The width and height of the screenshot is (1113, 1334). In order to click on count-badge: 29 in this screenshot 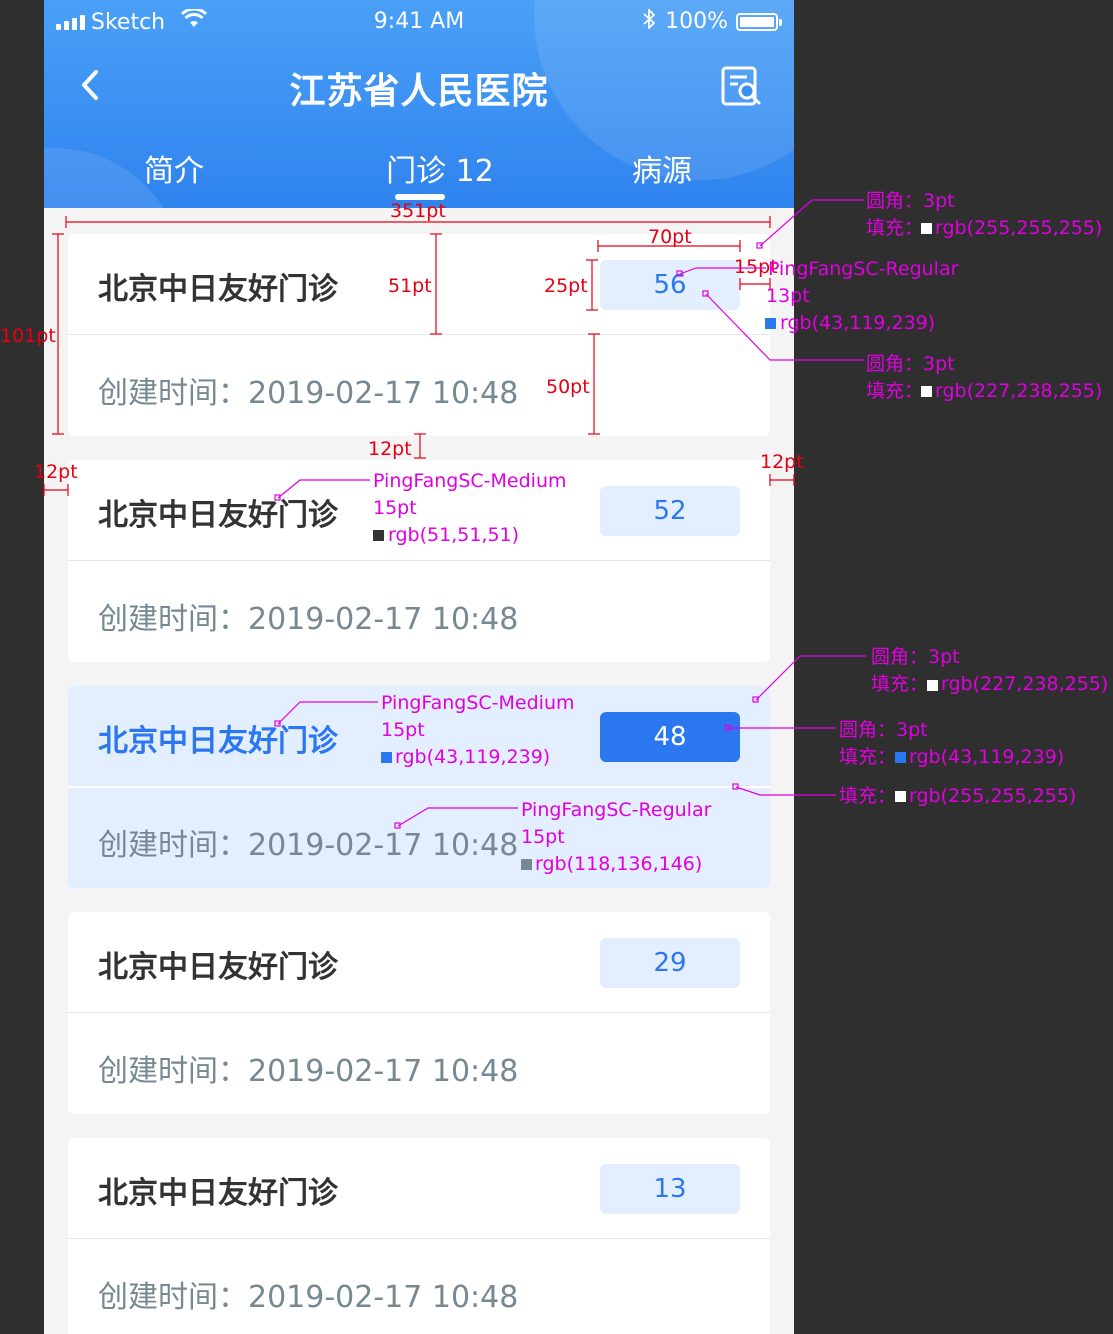, I will do `click(670, 963)`.